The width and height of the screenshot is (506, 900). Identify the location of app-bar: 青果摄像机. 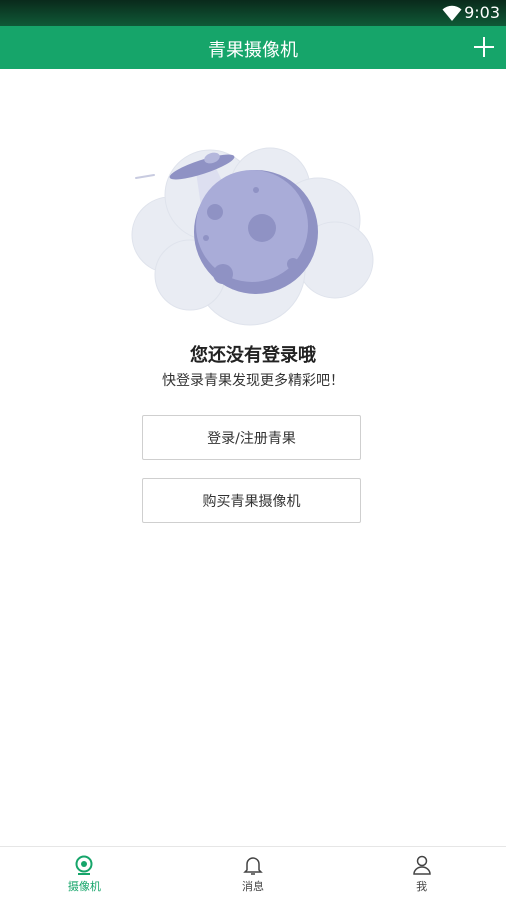
(253, 47).